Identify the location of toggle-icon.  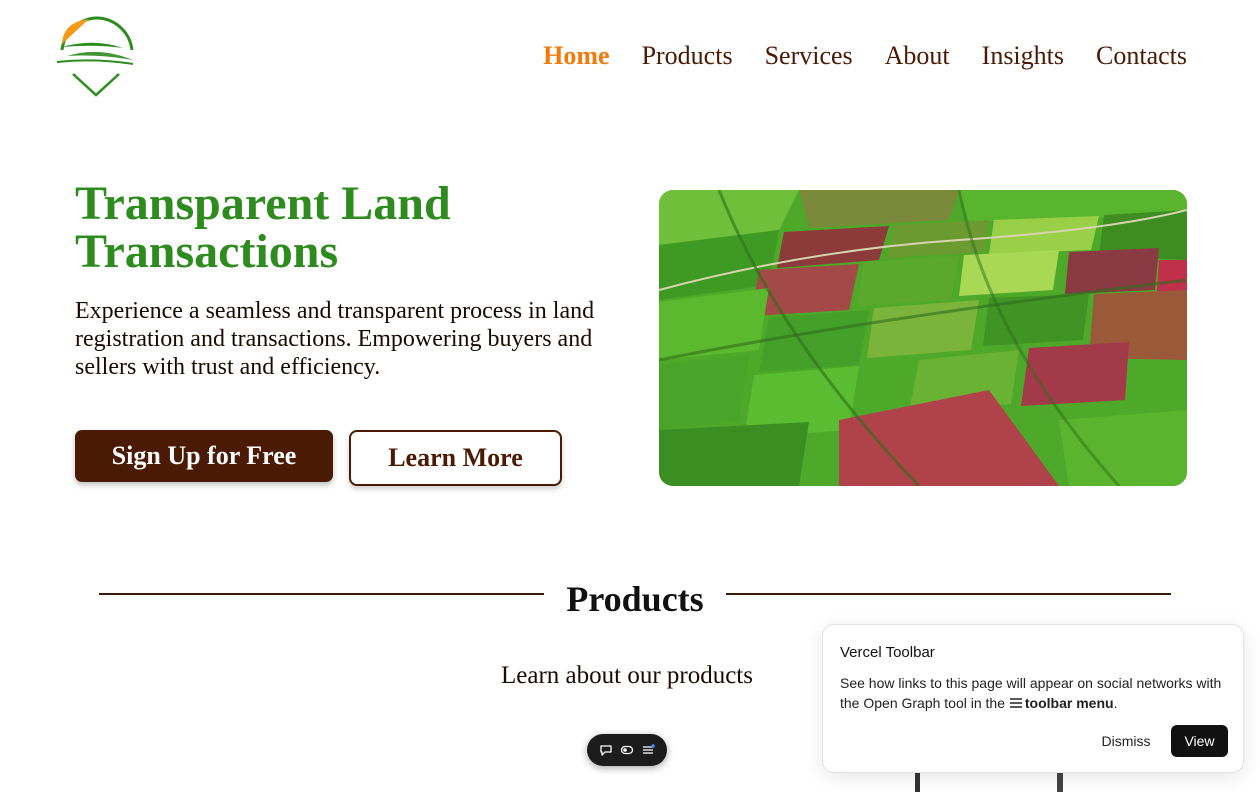
(627, 750).